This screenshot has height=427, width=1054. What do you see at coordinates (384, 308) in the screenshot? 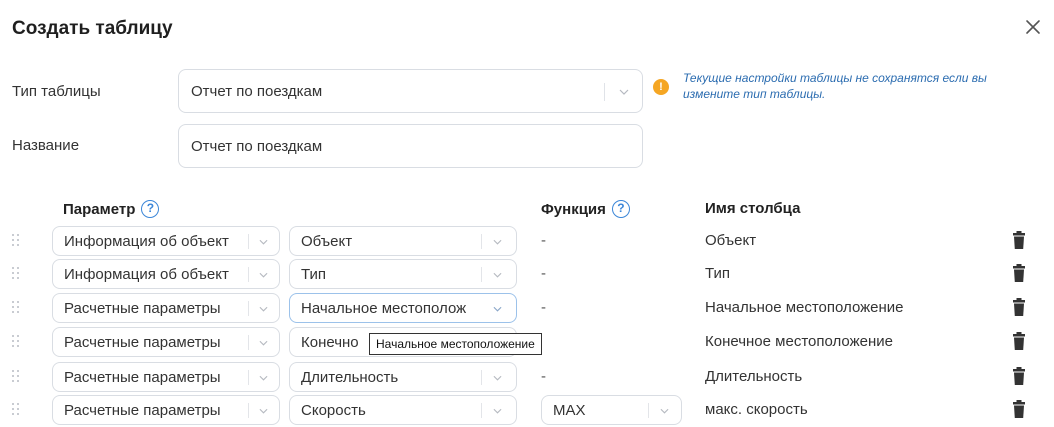
I see `param-value: Начальное местополож` at bounding box center [384, 308].